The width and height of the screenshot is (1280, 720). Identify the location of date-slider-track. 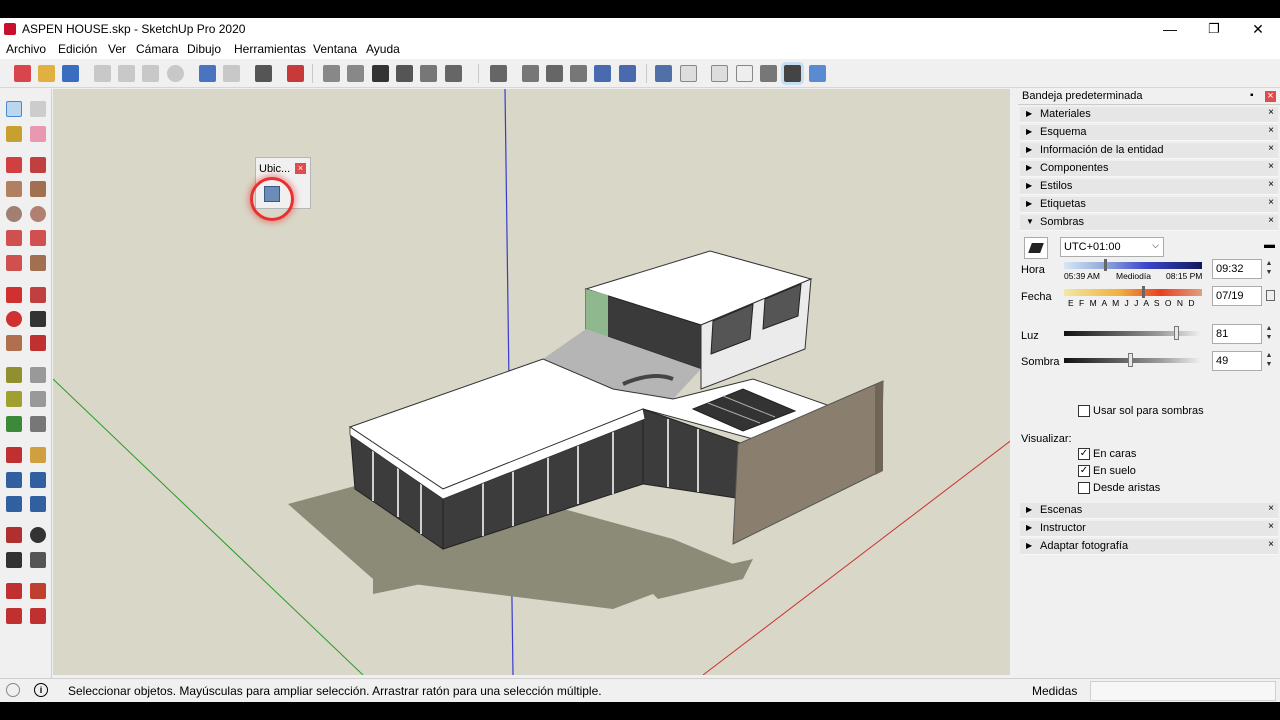
(1133, 292).